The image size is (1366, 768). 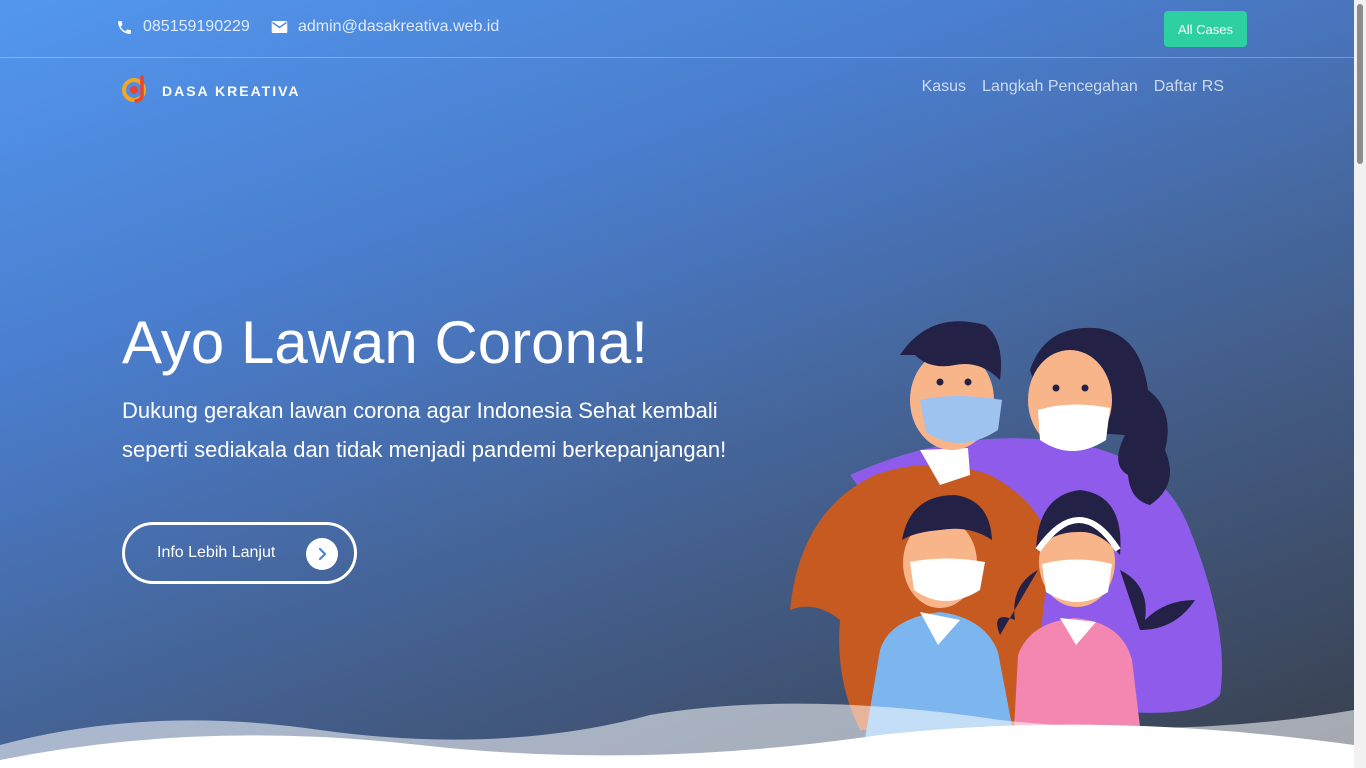 What do you see at coordinates (196, 26) in the screenshot?
I see `phone-number: 085159190229` at bounding box center [196, 26].